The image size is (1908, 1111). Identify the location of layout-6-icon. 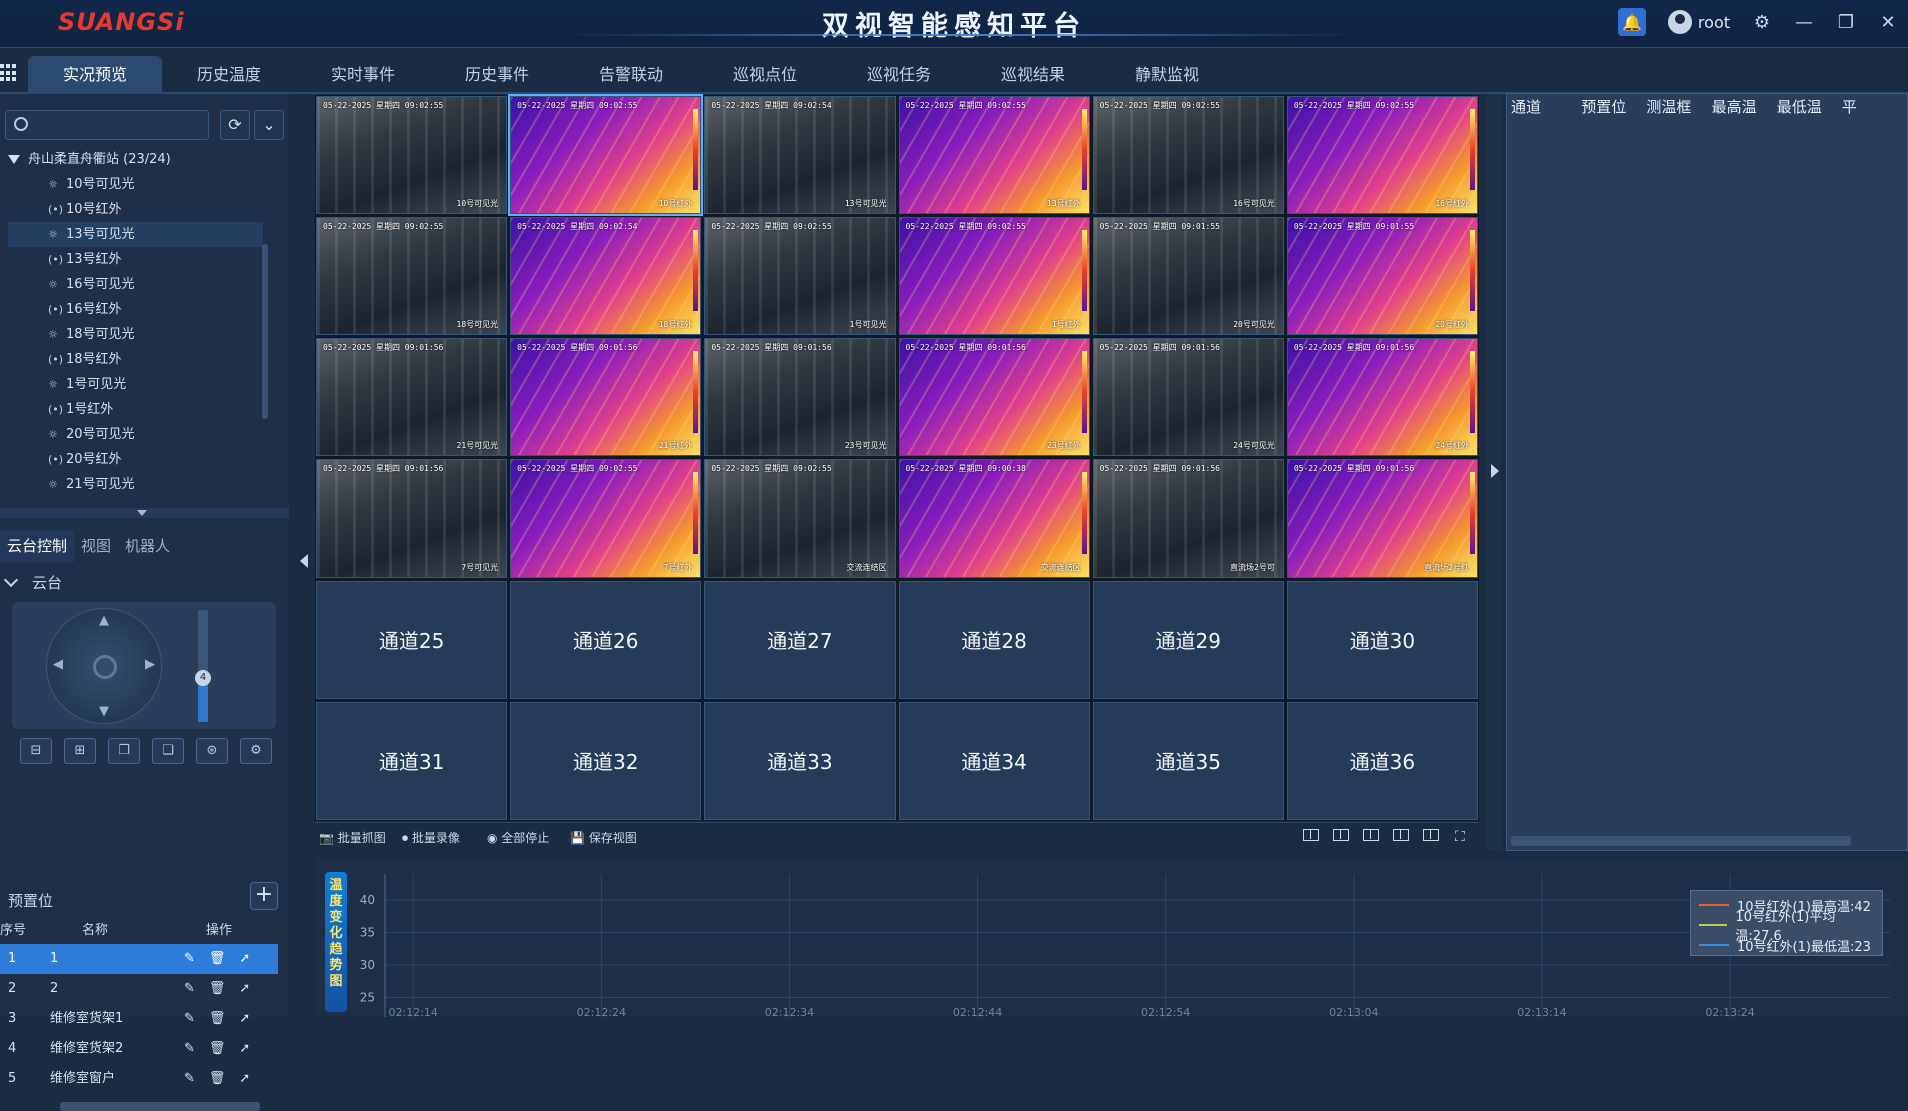
(1341, 835).